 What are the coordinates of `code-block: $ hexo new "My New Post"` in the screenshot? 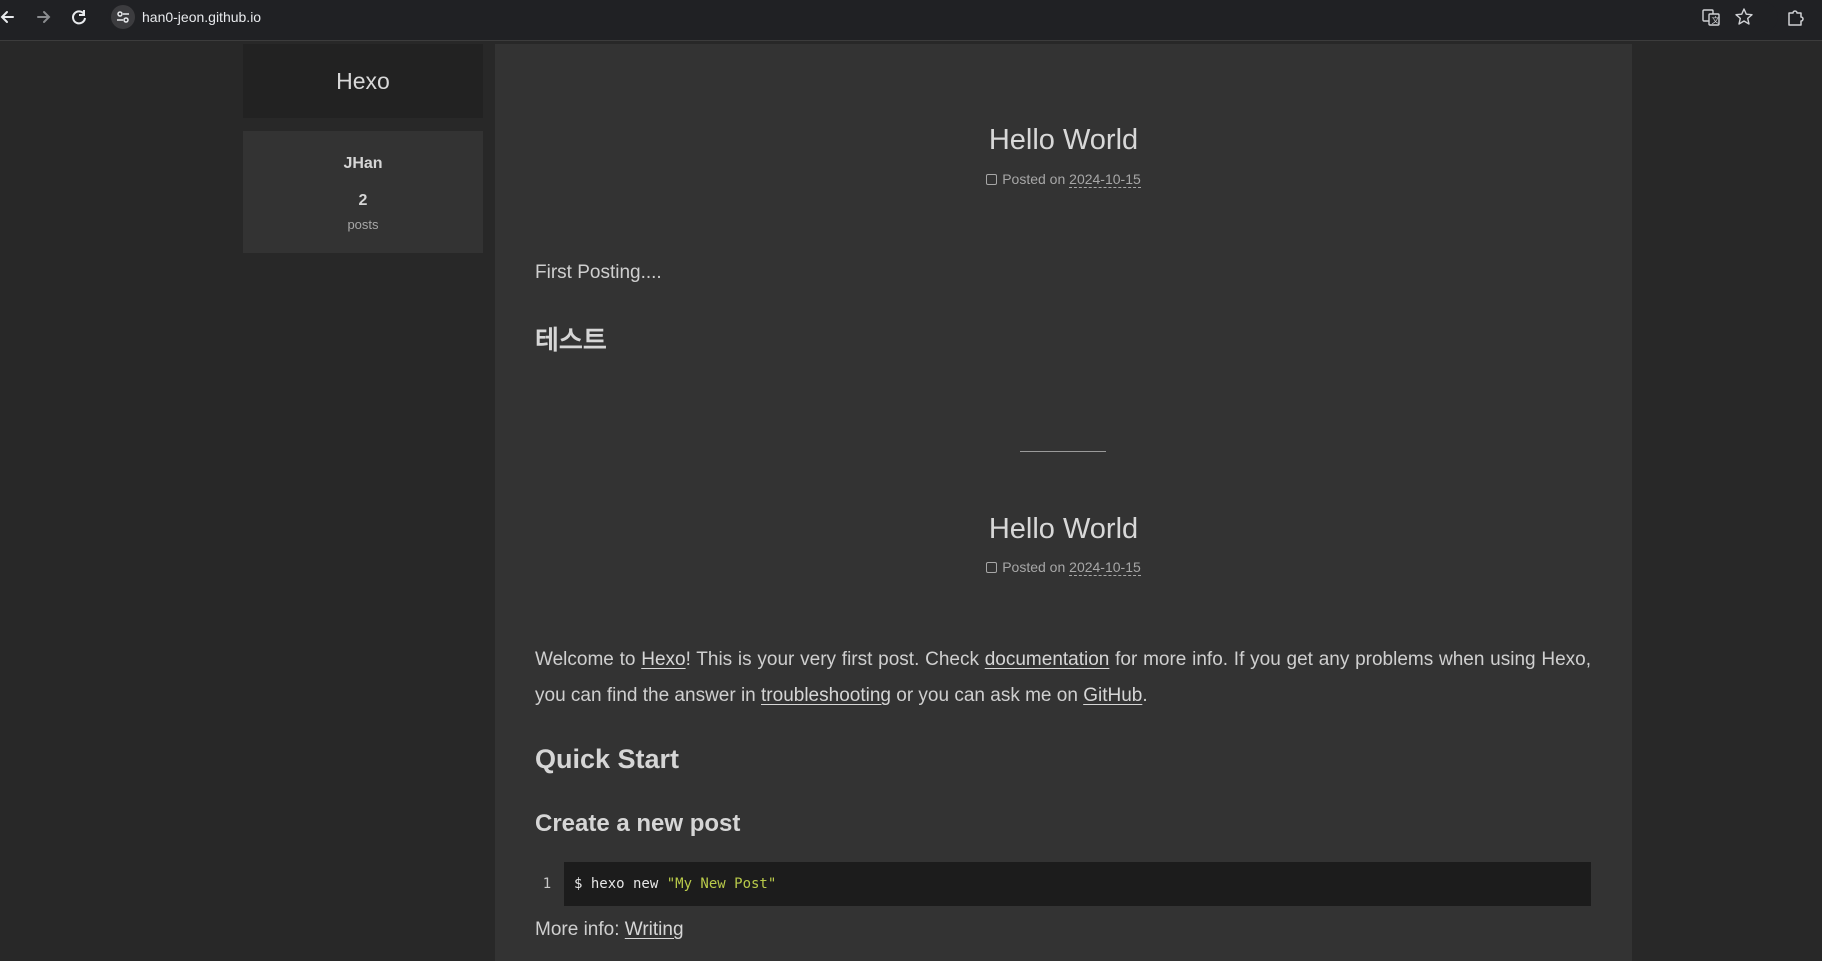 It's located at (1077, 884).